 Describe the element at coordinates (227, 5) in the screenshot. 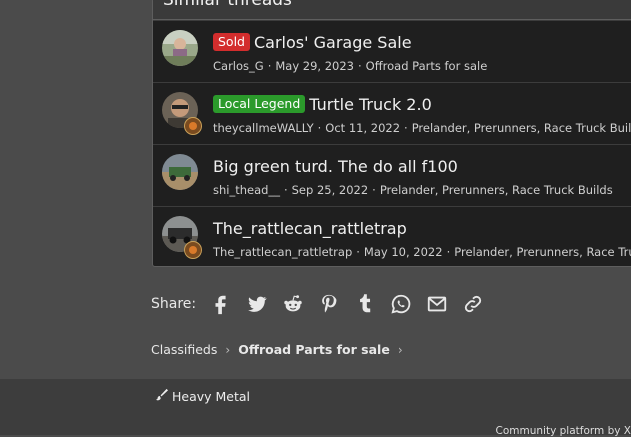

I see `panel-title: Similar threads` at that location.